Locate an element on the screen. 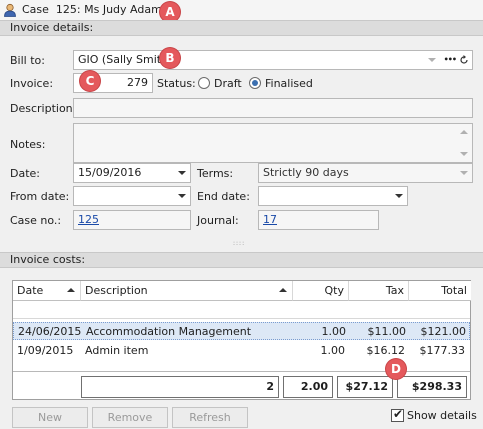 This screenshot has height=429, width=483. new-button: New is located at coordinates (50, 417).